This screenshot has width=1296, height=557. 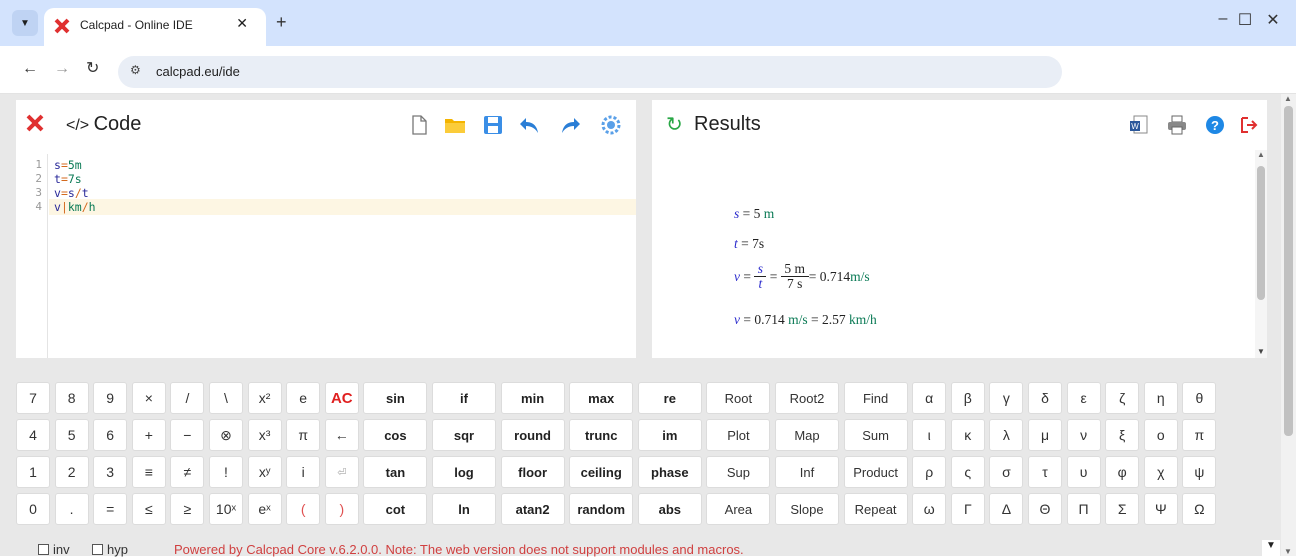 What do you see at coordinates (738, 398) in the screenshot?
I see `key-Root: Root` at bounding box center [738, 398].